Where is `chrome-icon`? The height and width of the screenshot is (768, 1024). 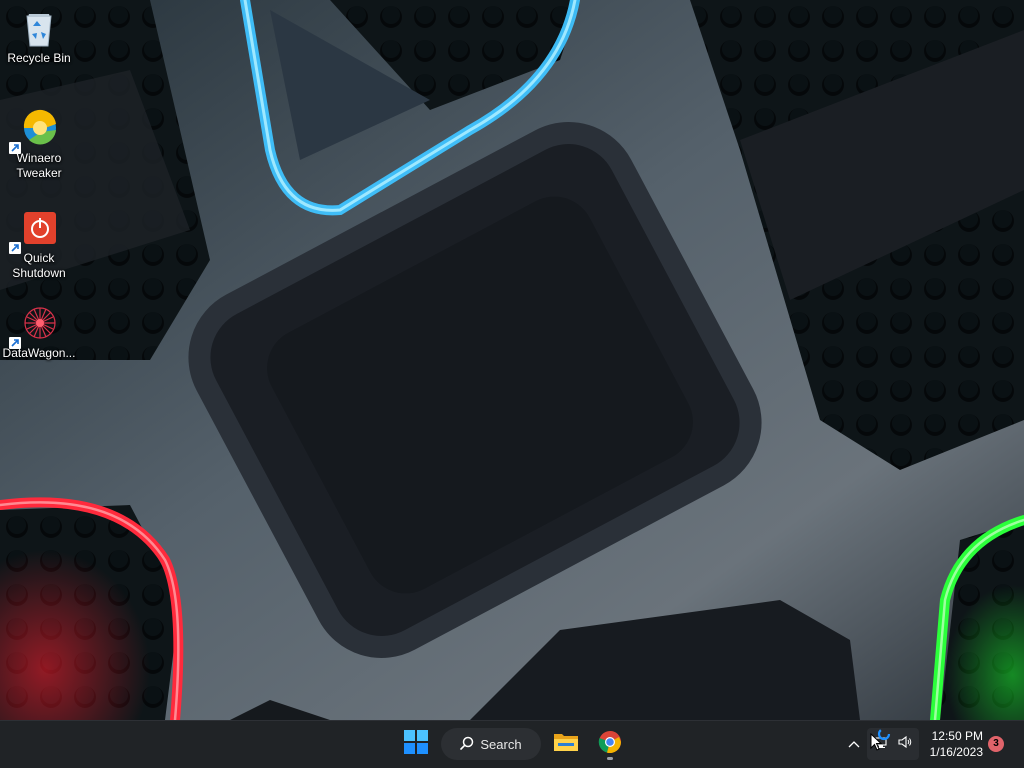 chrome-icon is located at coordinates (610, 744).